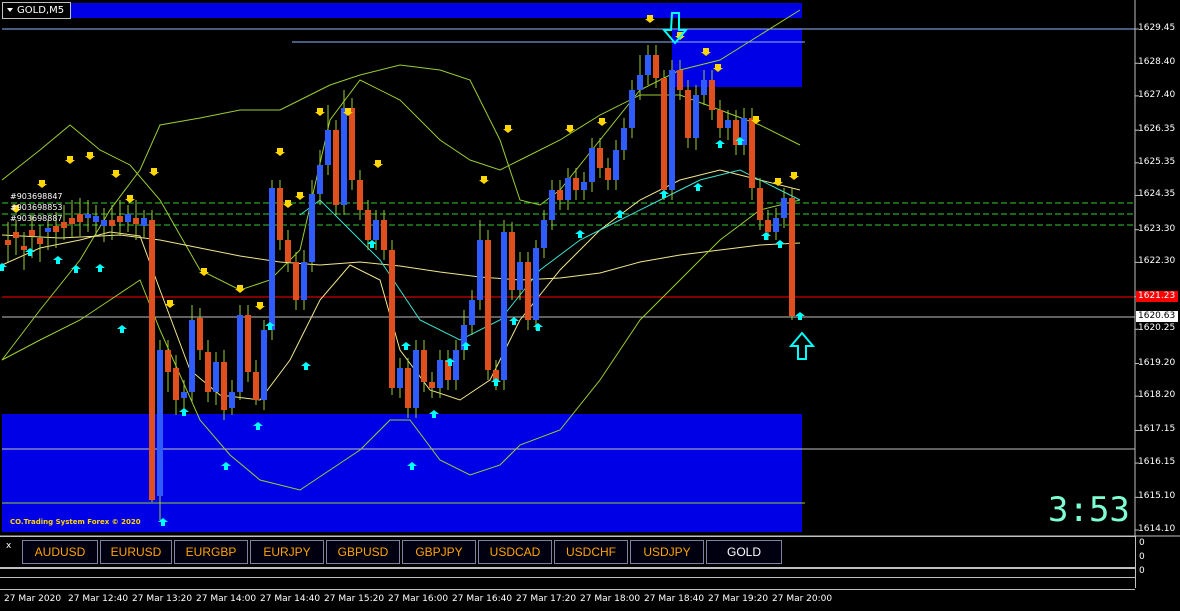 Image resolution: width=1180 pixels, height=611 pixels. Describe the element at coordinates (75, 522) in the screenshot. I see `copyright-label: CO.Trading System Forex © 2020` at that location.